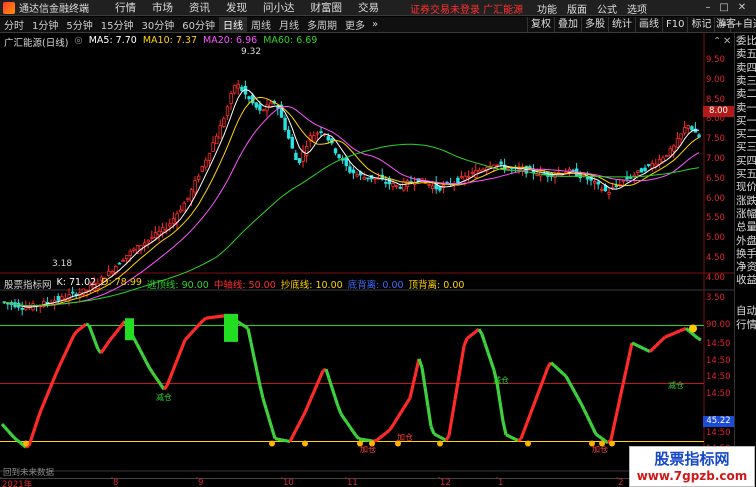 This screenshot has height=487, width=756. What do you see at coordinates (746, 187) in the screenshot?
I see `side-label: 现价` at bounding box center [746, 187].